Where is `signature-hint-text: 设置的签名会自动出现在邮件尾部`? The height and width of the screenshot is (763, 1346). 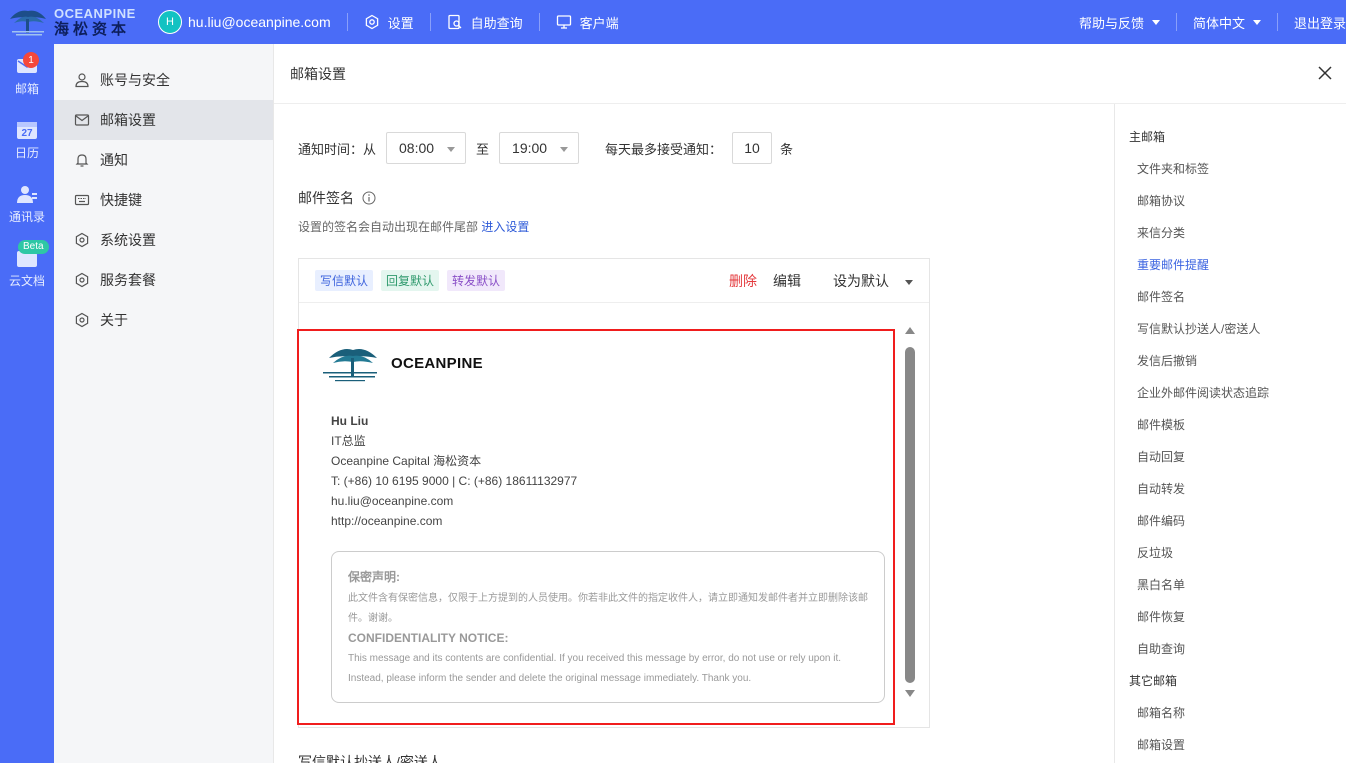
signature-hint-text: 设置的签名会自动出现在邮件尾部 is located at coordinates (388, 227).